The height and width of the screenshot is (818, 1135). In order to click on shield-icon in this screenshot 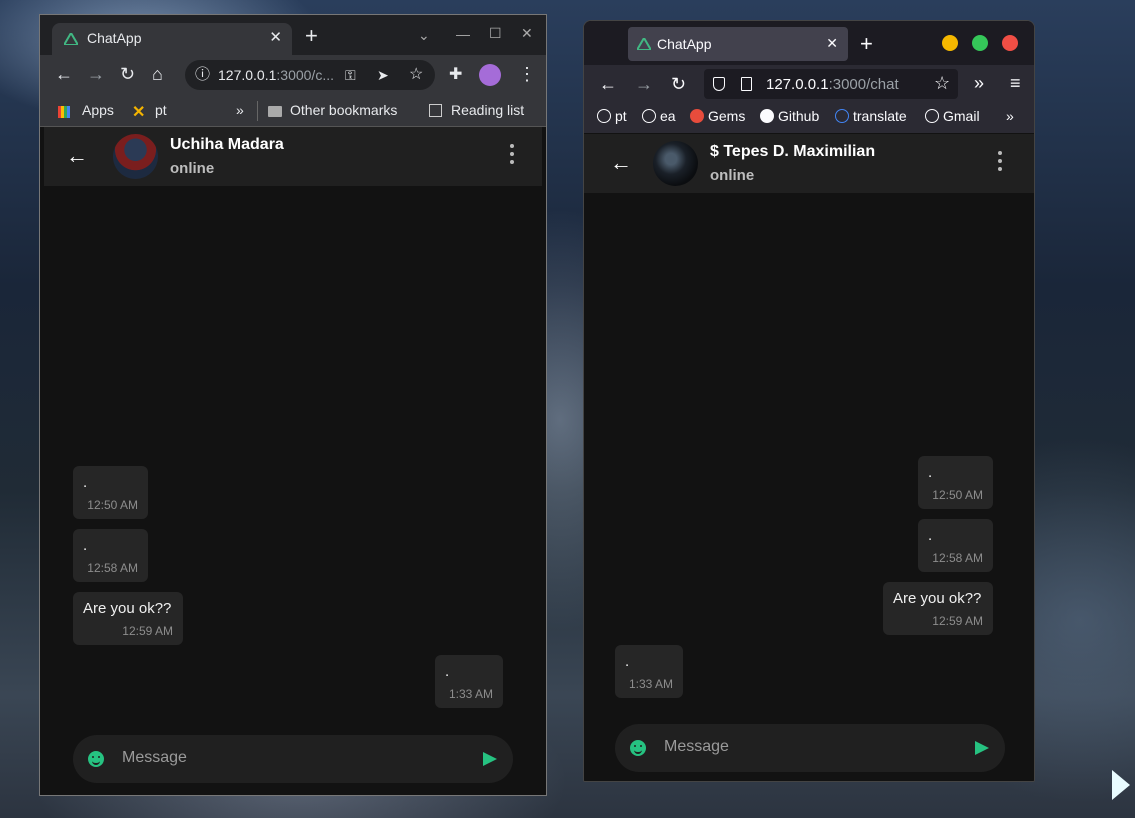, I will do `click(719, 84)`.